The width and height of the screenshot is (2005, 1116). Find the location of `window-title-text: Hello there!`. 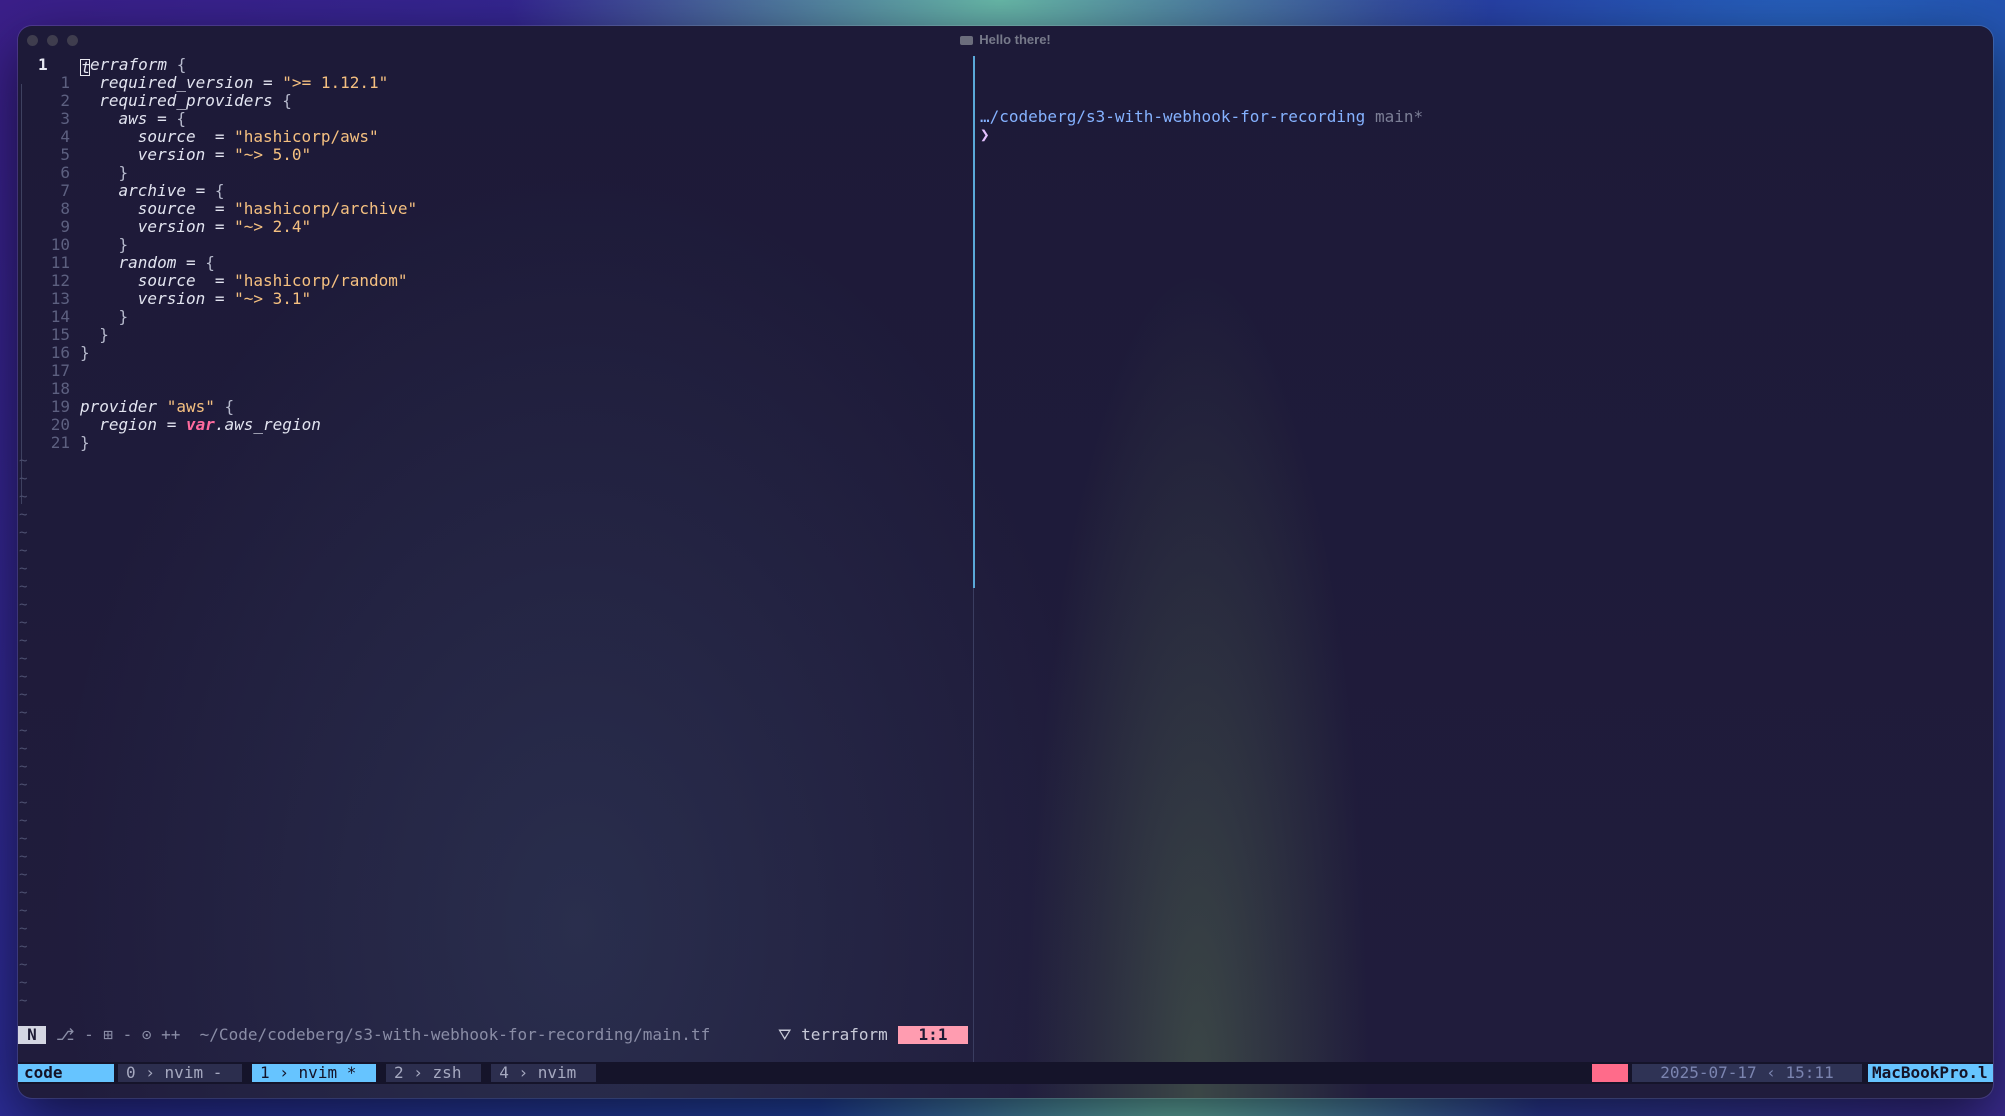

window-title-text: Hello there! is located at coordinates (1015, 39).